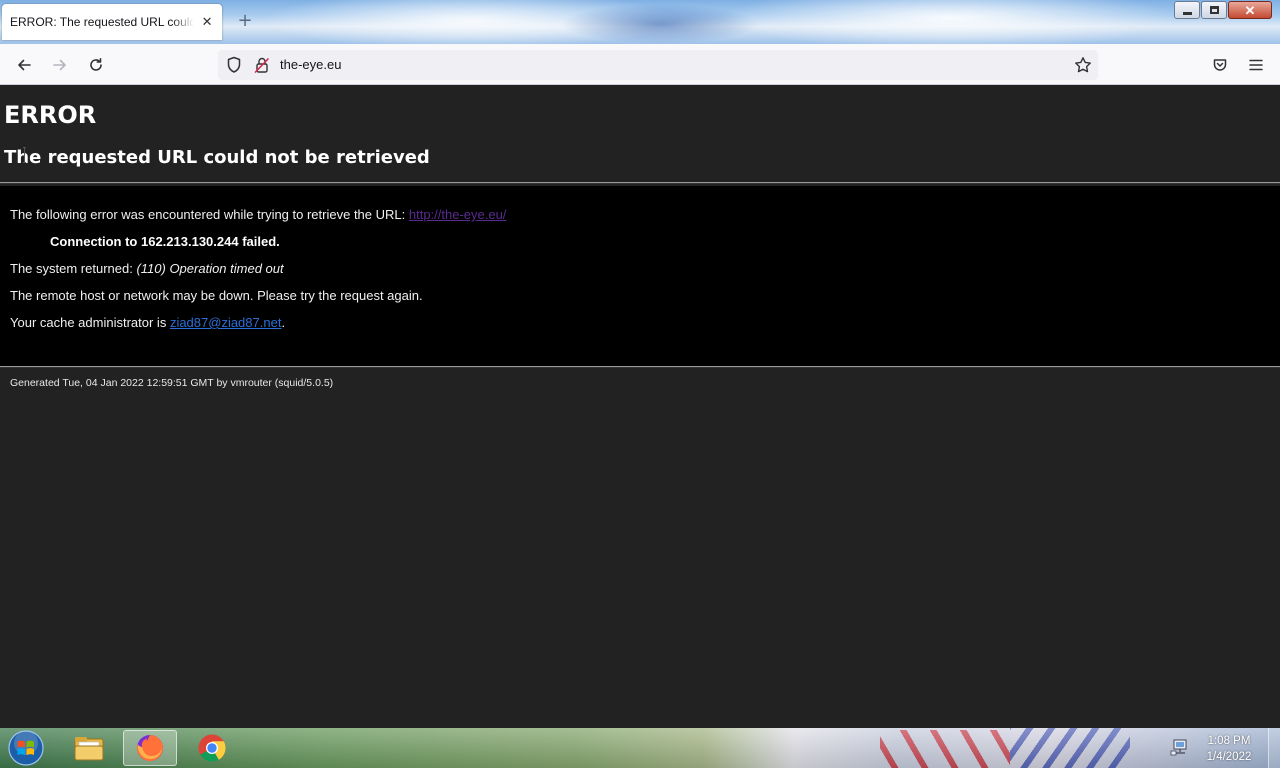  What do you see at coordinates (1229, 749) in the screenshot?
I see `taskbar-clock: 1:08 PM 1/4/2022` at bounding box center [1229, 749].